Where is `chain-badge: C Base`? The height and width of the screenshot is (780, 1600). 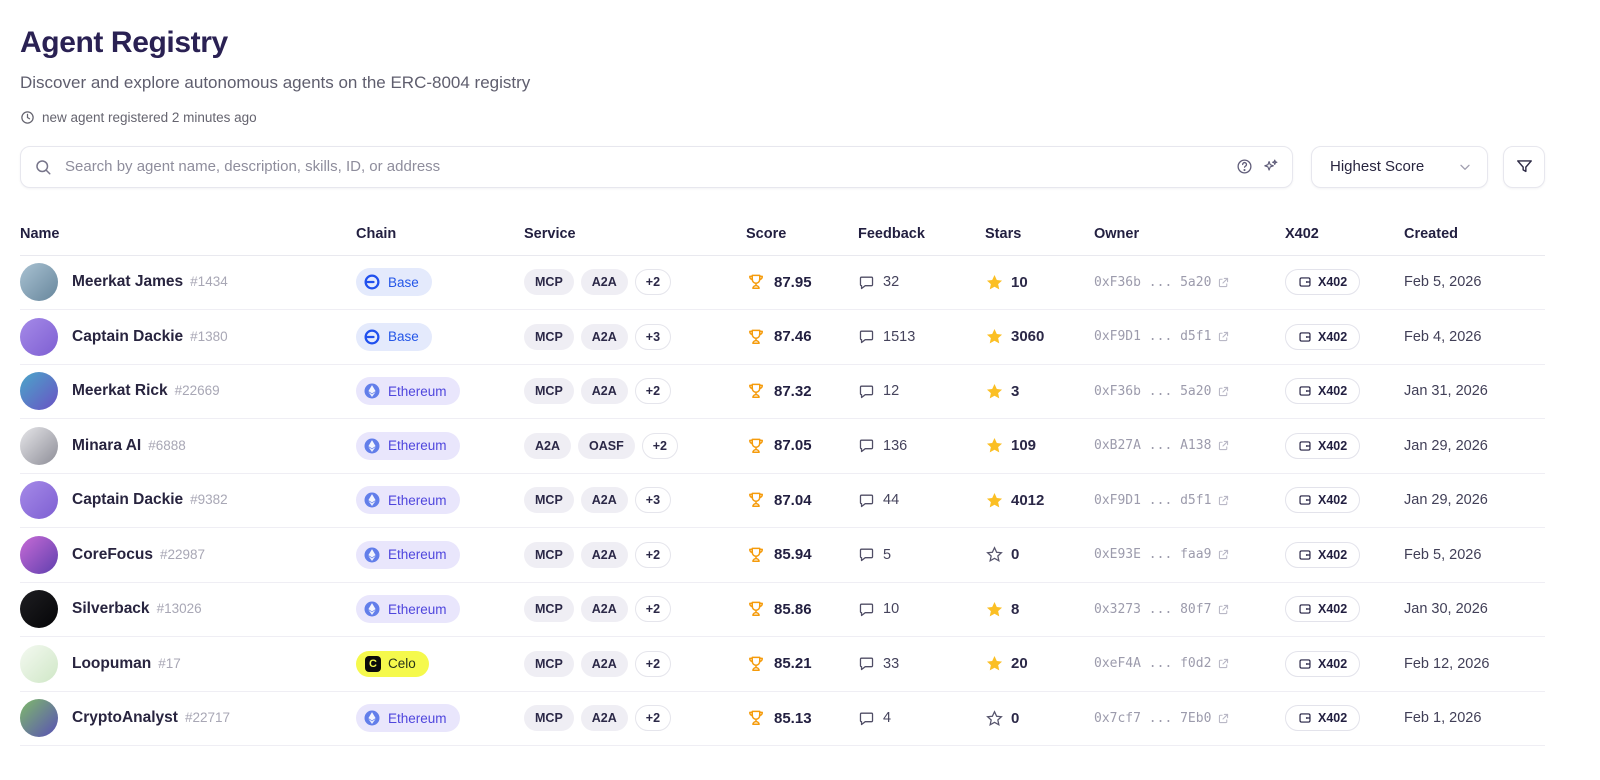 chain-badge: C Base is located at coordinates (394, 282).